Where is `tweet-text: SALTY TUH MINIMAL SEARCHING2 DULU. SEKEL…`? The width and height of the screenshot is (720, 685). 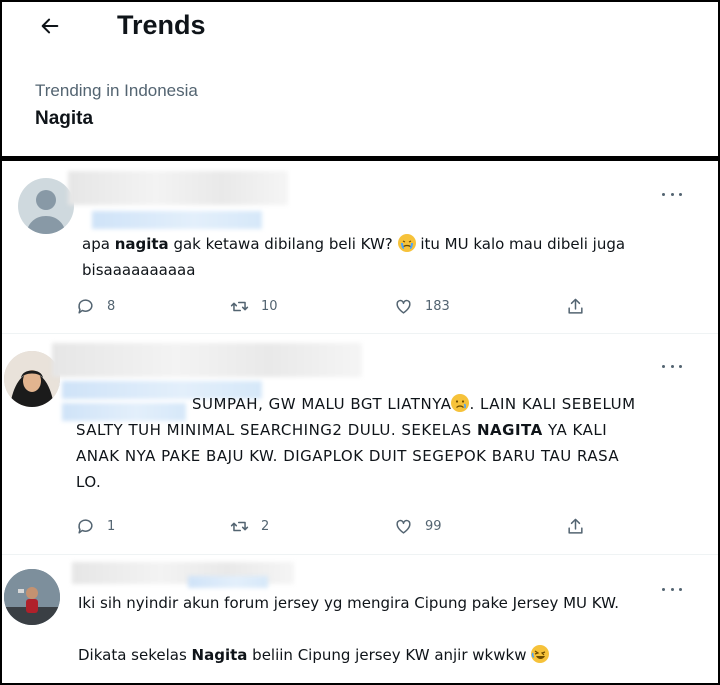
tweet-text: SALTY TUH MINIMAL SEARCHING2 DULU. SEKEL… is located at coordinates (348, 456).